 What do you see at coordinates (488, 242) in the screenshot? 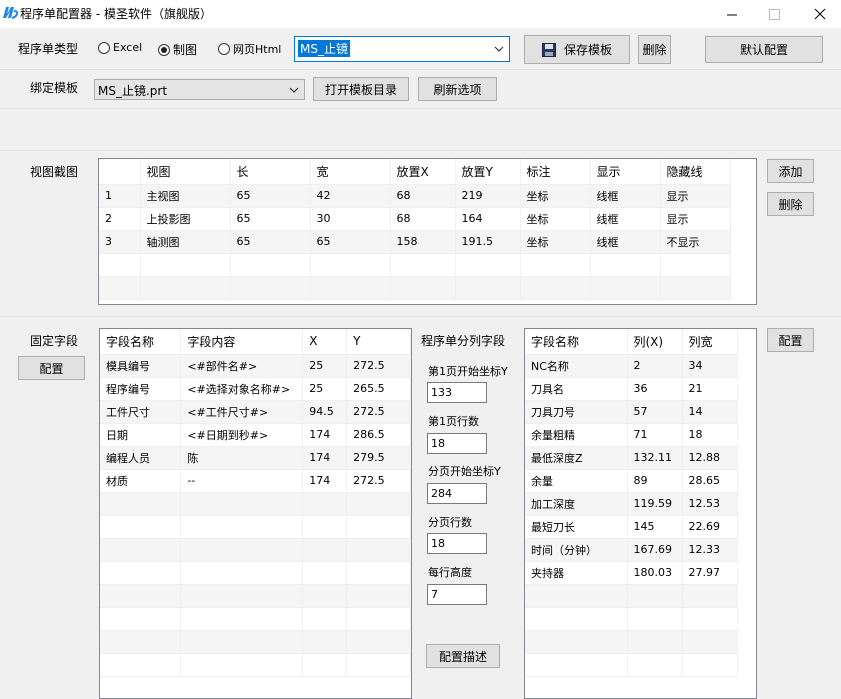
I see `view-table-cell: 191.5` at bounding box center [488, 242].